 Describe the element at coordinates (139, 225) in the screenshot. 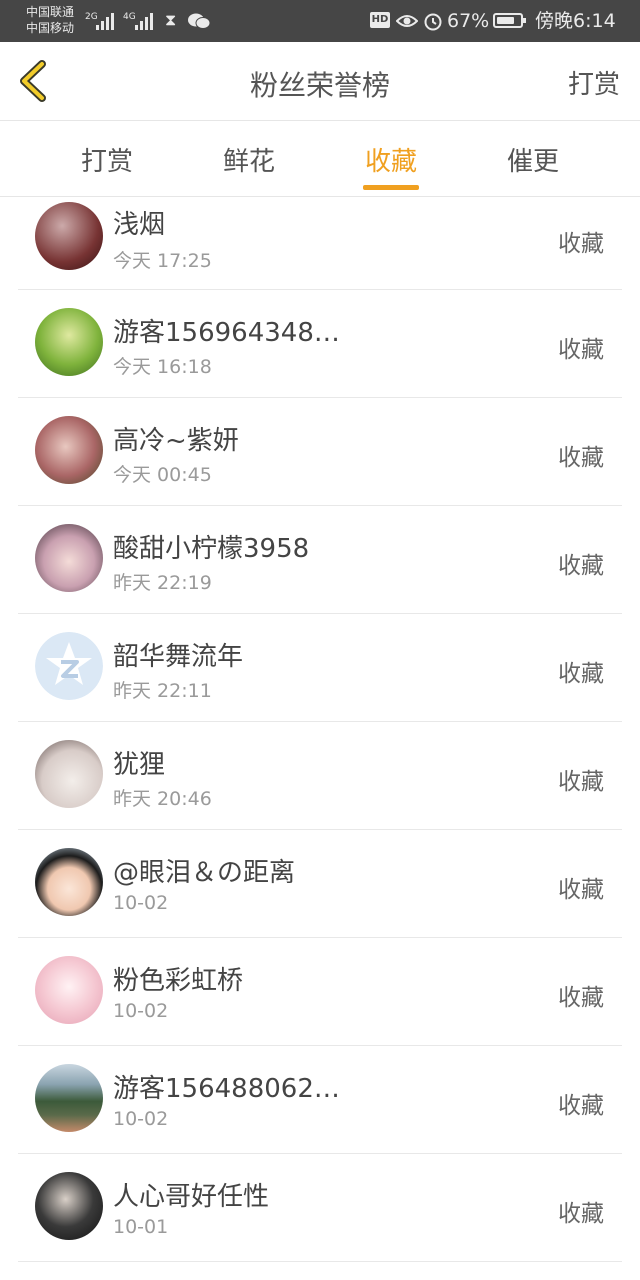

I see `user-name: 浅烟` at that location.